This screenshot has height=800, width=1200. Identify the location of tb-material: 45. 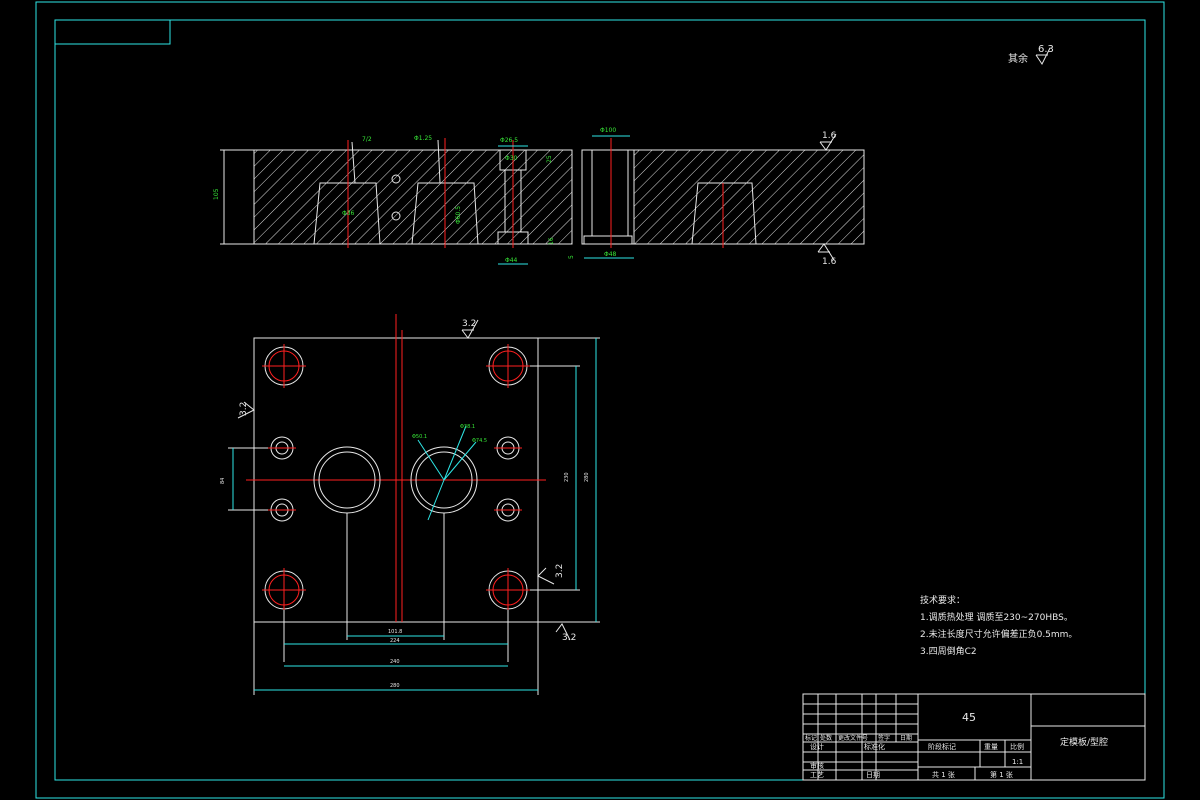
(969, 717).